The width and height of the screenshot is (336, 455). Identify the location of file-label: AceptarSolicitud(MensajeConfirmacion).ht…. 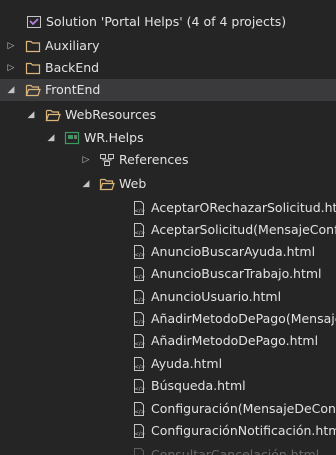
(243, 229).